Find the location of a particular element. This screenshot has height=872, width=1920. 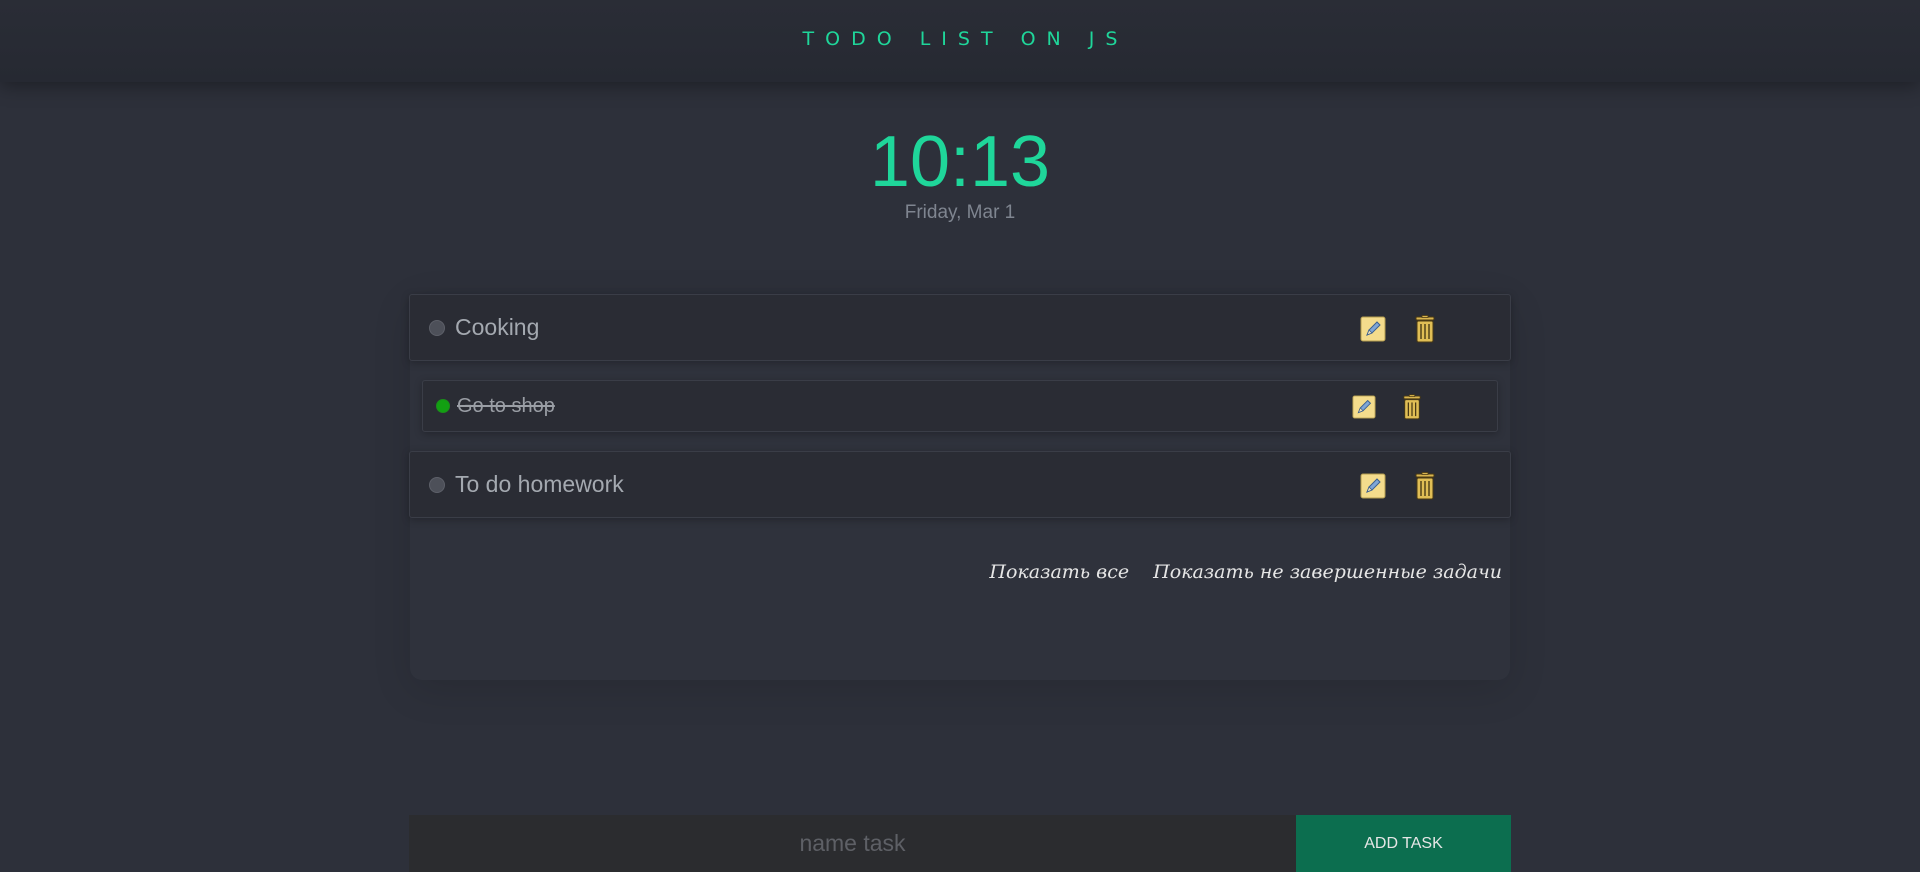

task-name-input is located at coordinates (852, 843).